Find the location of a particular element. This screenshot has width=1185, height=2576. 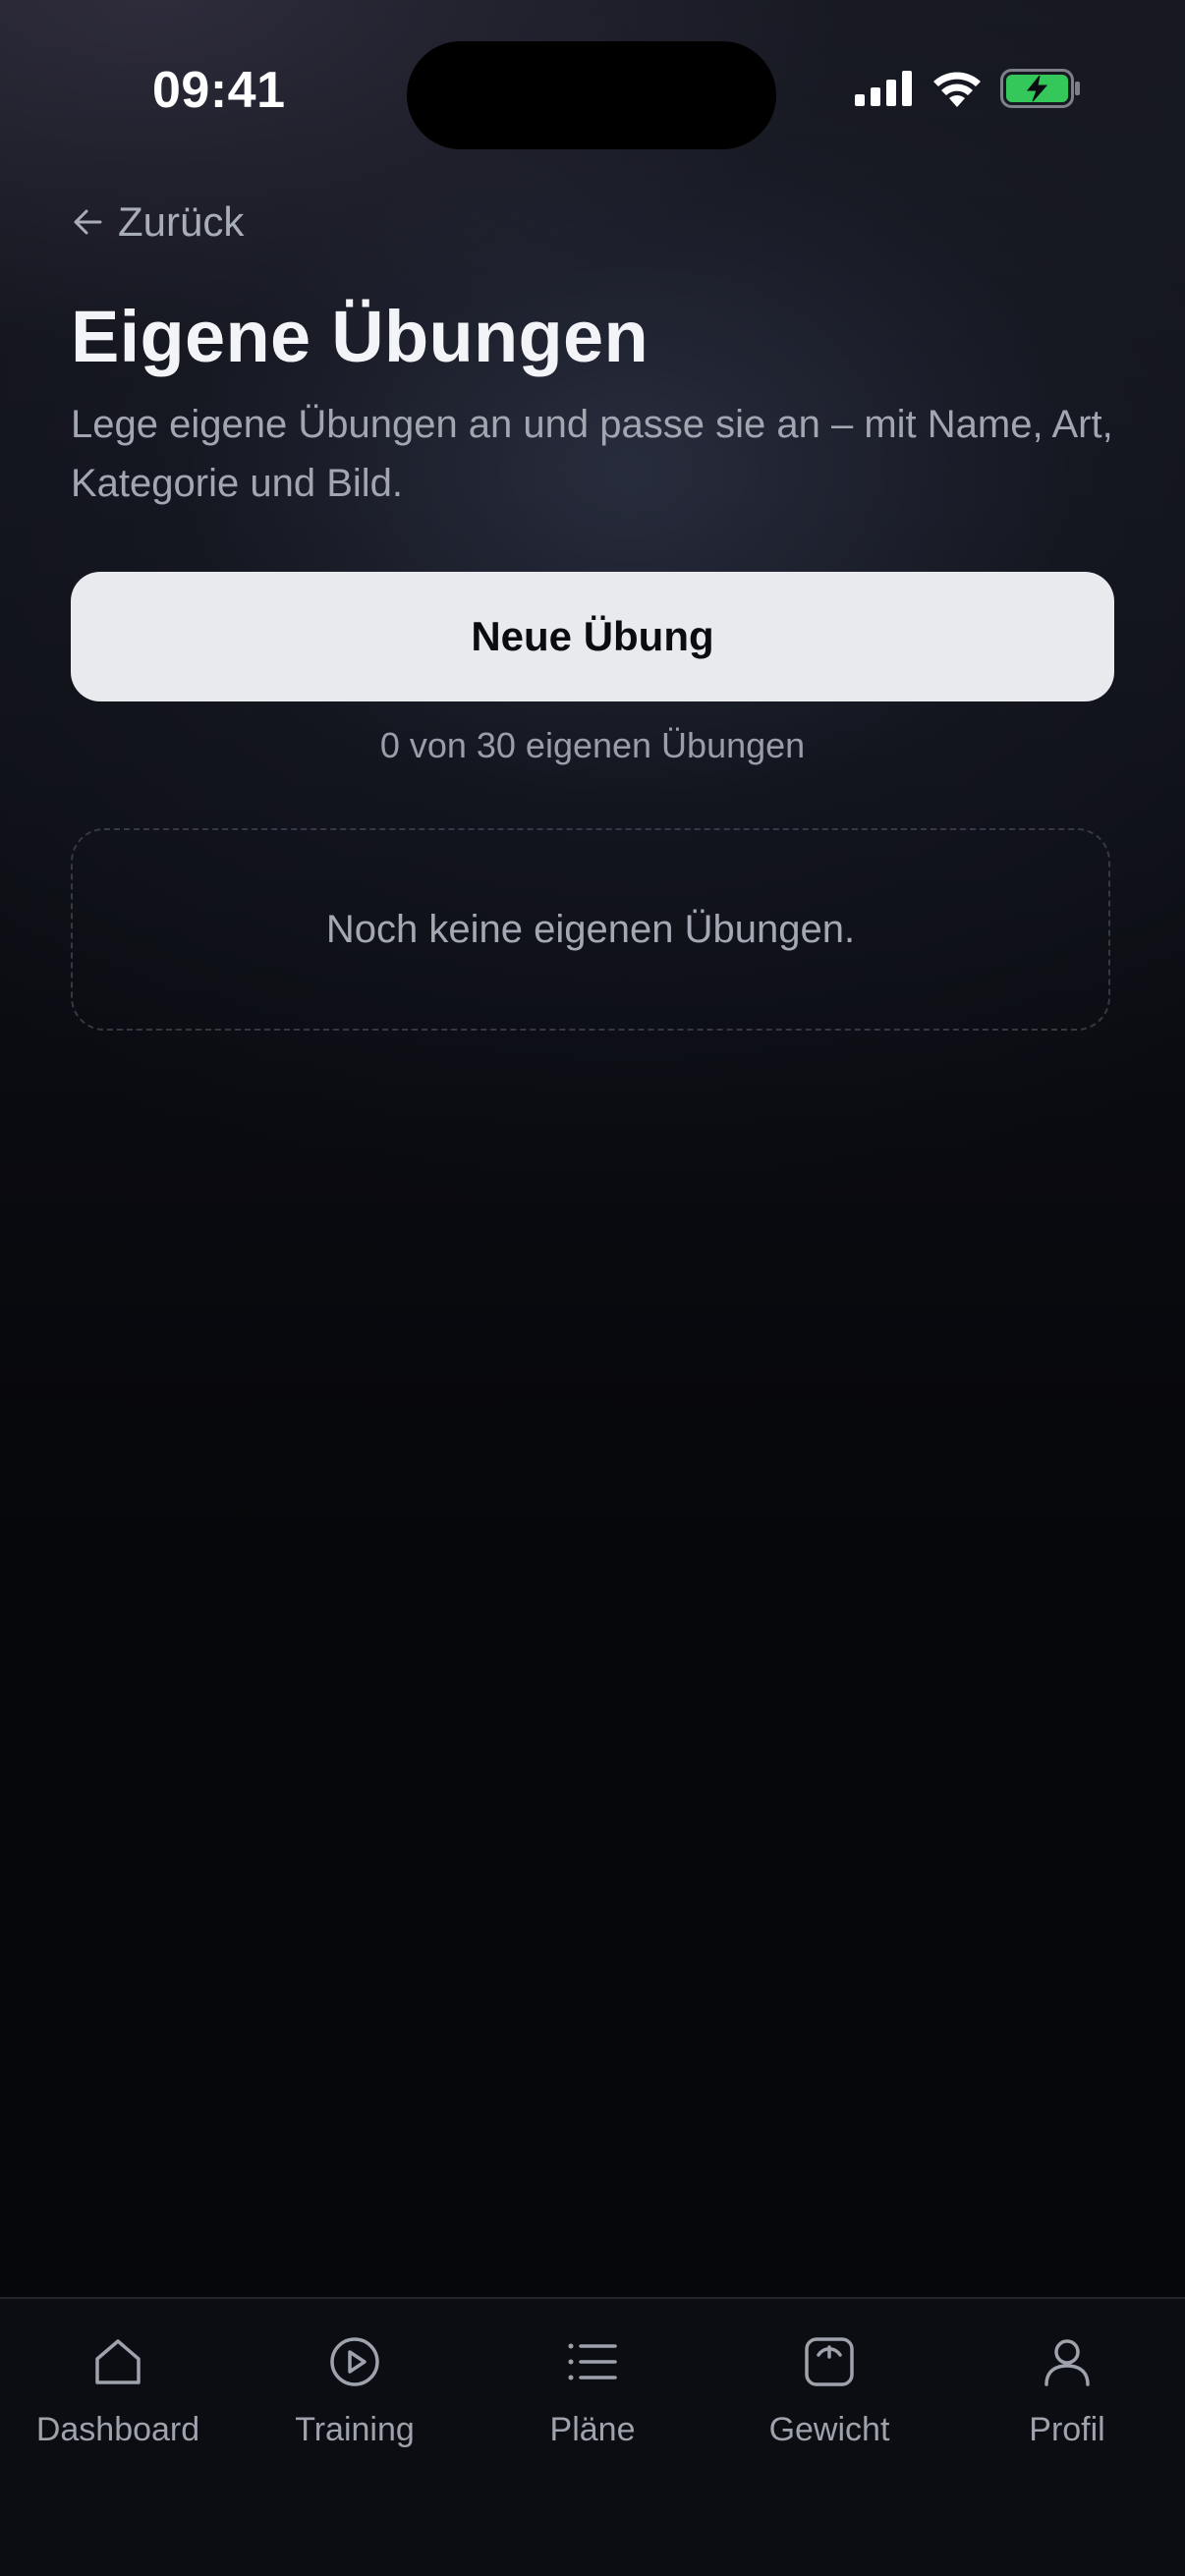

arrow-left-icon is located at coordinates (88, 222).